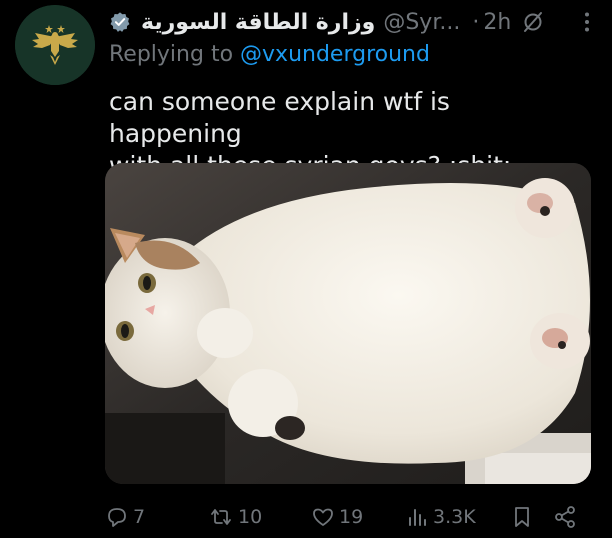 This screenshot has width=612, height=538. I want to click on reply-button: 7, so click(125, 517).